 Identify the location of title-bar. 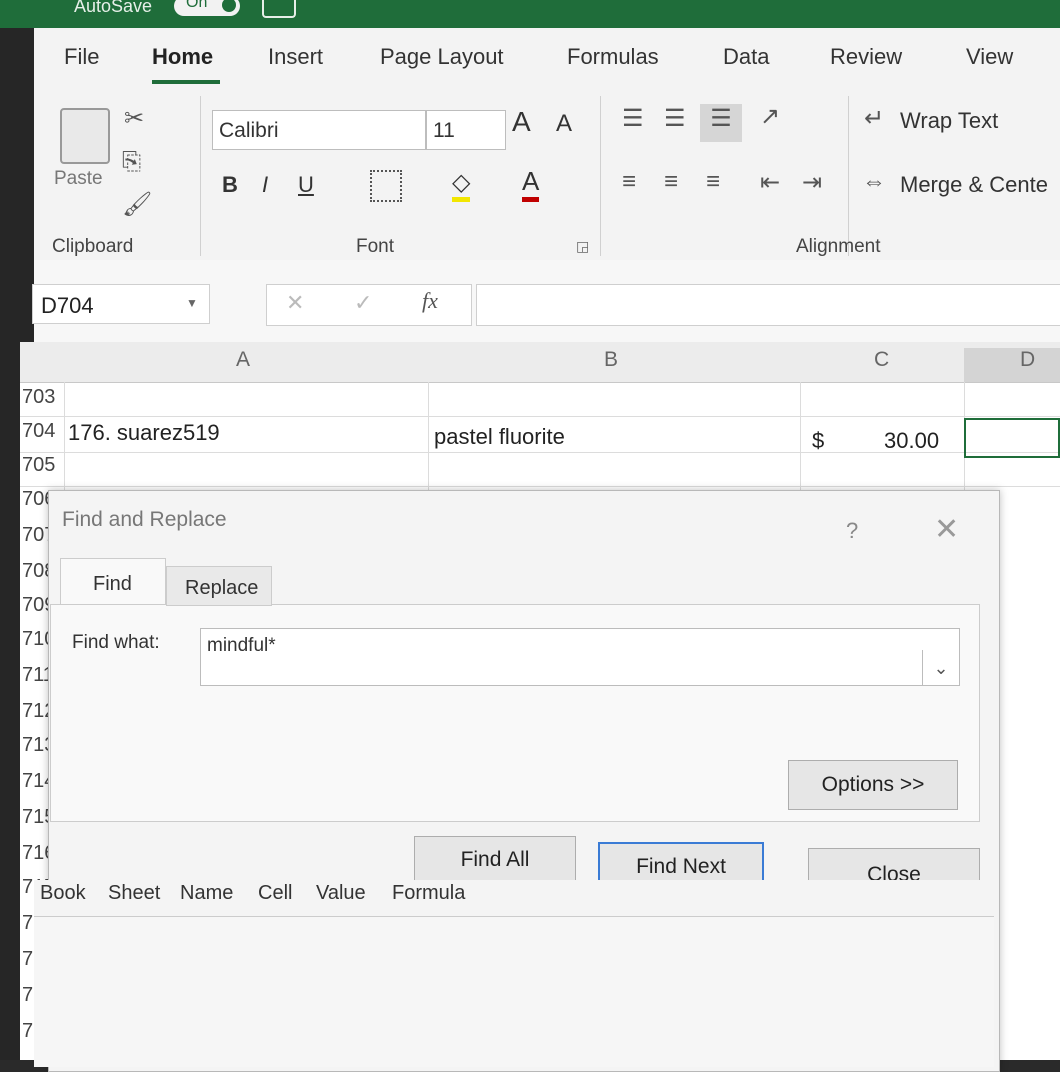
(530, 14).